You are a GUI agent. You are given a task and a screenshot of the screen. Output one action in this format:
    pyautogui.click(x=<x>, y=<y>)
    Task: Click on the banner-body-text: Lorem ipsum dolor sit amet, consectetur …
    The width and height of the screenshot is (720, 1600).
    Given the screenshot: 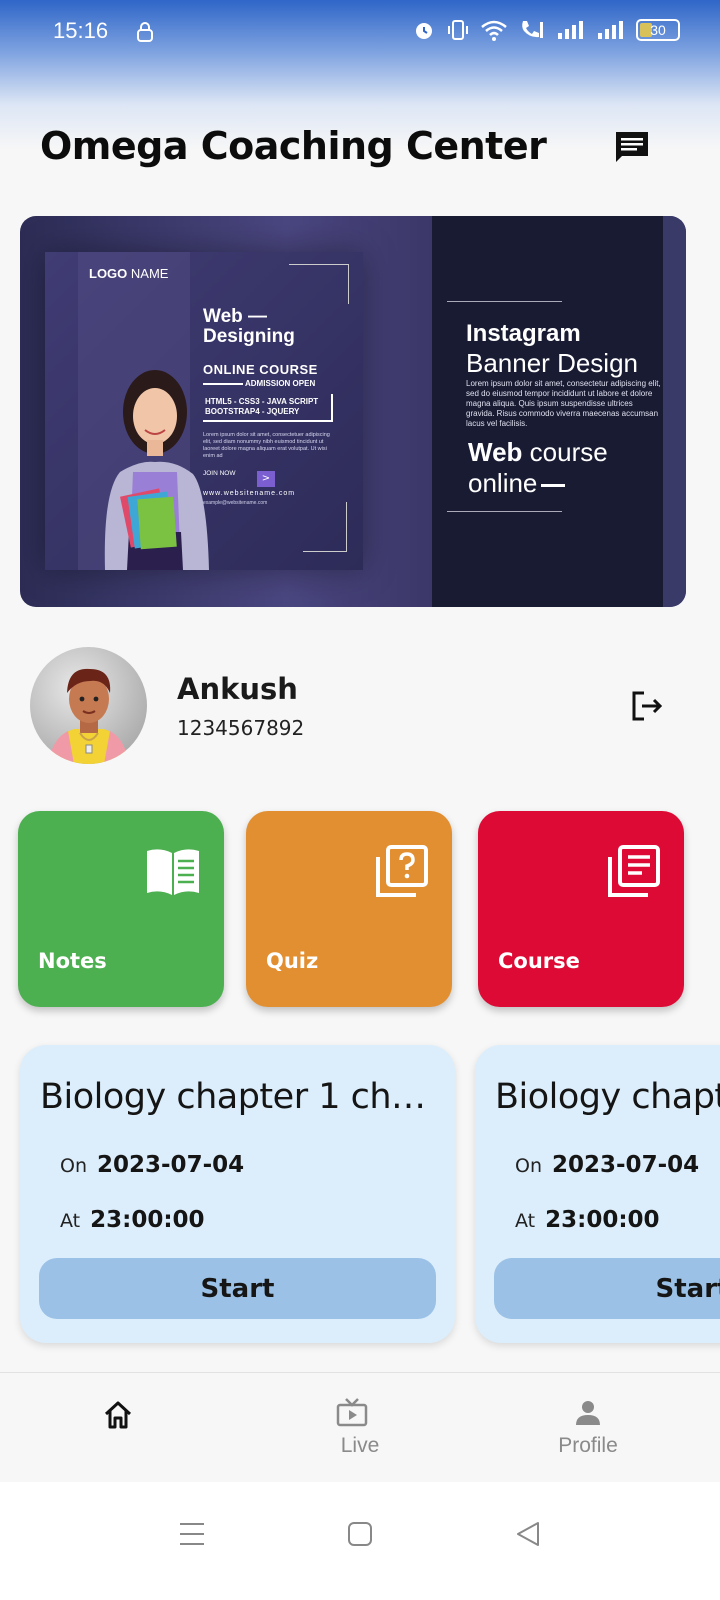 What is the action you would take?
    pyautogui.click(x=563, y=403)
    